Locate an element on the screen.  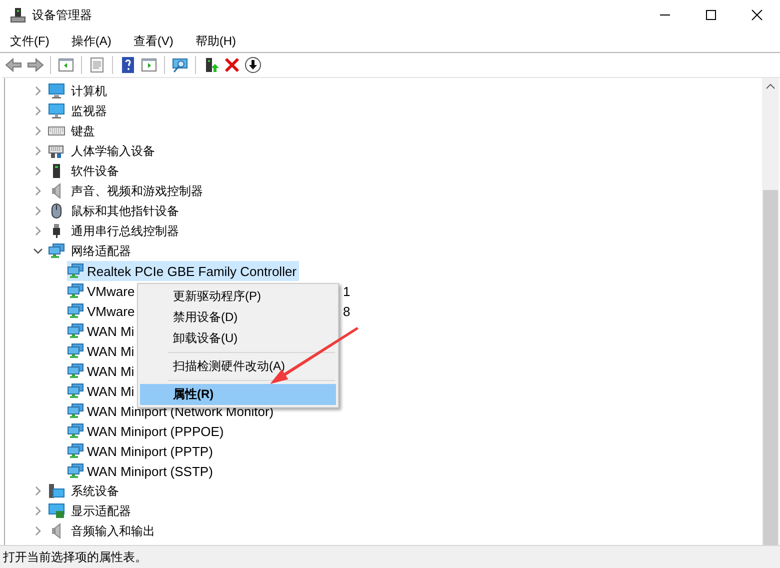
tree-item: 人体学输入设备 is located at coordinates (113, 151).